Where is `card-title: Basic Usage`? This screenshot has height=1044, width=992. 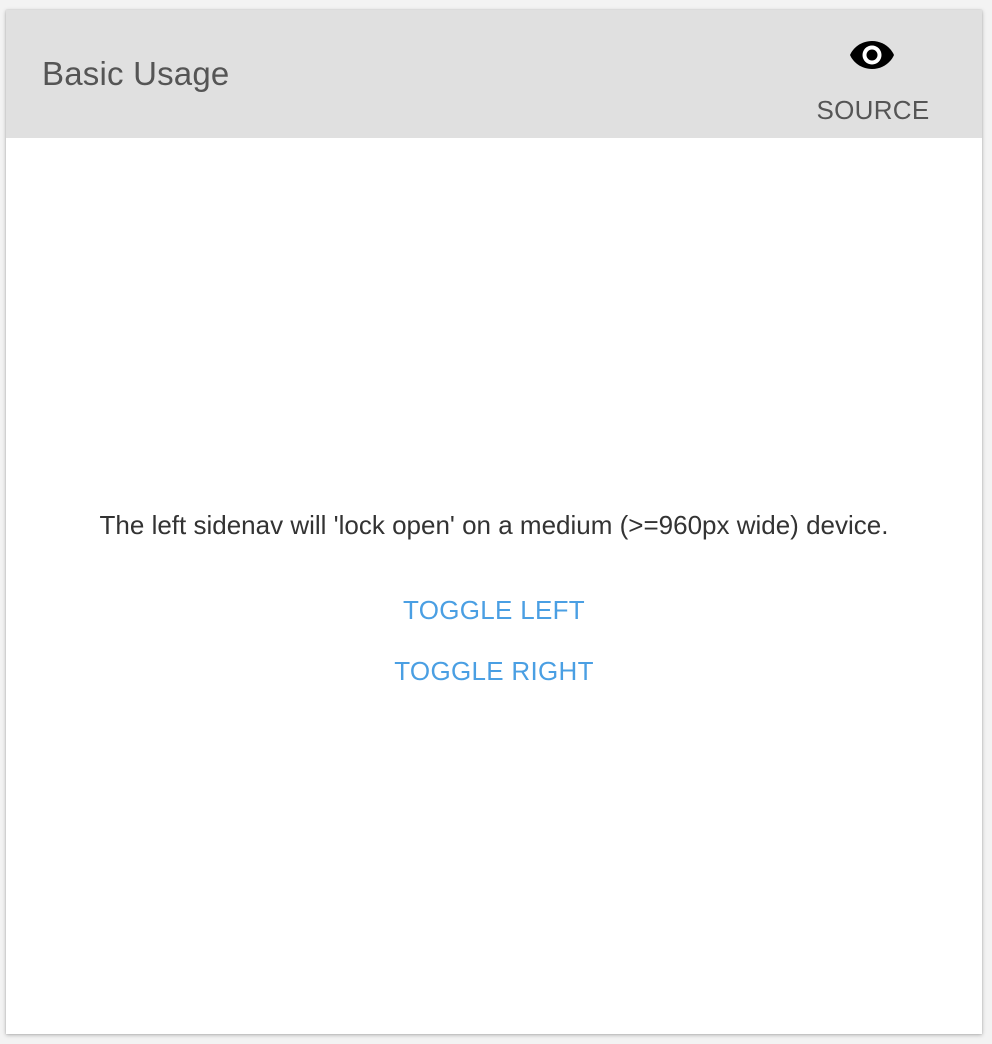
card-title: Basic Usage is located at coordinates (136, 73).